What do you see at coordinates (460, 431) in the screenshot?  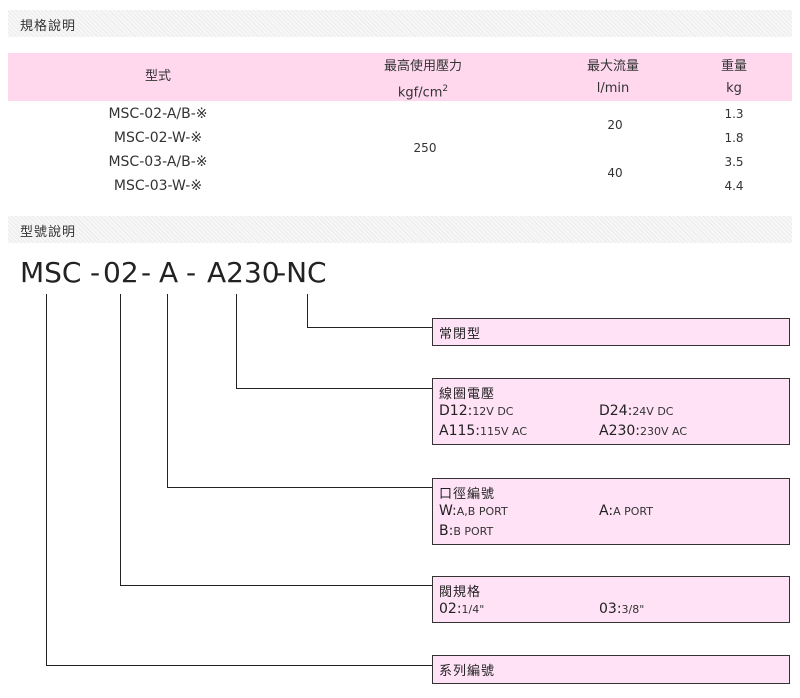 I see `coil-key: A115:` at bounding box center [460, 431].